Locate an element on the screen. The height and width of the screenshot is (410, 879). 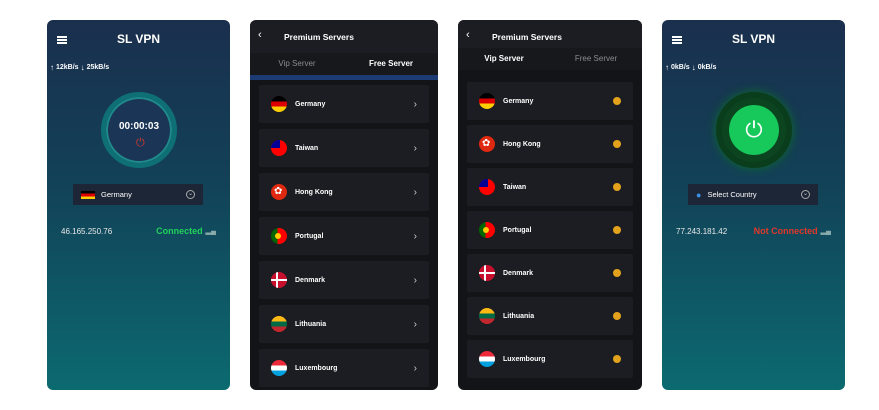
server-row-portugal: Portugal is located at coordinates (550, 230).